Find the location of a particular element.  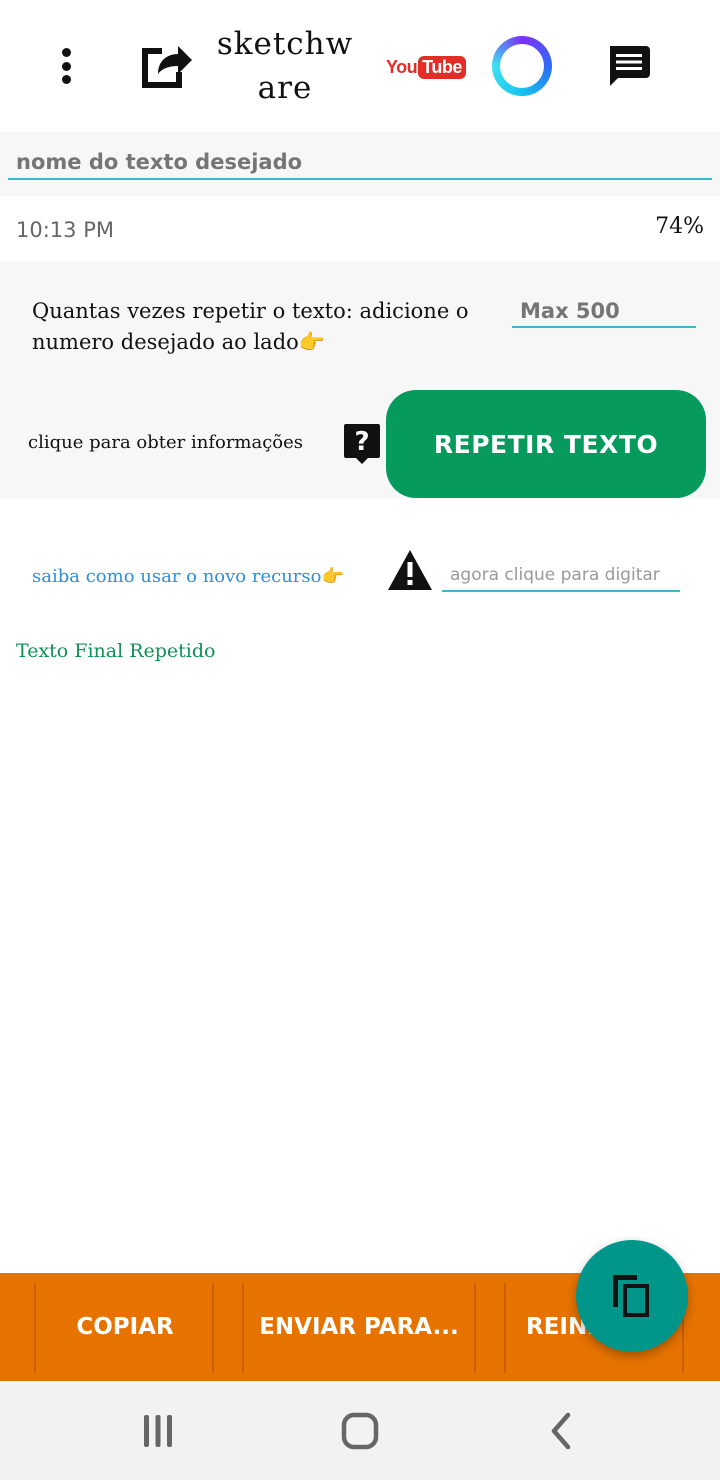

ring-icon is located at coordinates (522, 66).